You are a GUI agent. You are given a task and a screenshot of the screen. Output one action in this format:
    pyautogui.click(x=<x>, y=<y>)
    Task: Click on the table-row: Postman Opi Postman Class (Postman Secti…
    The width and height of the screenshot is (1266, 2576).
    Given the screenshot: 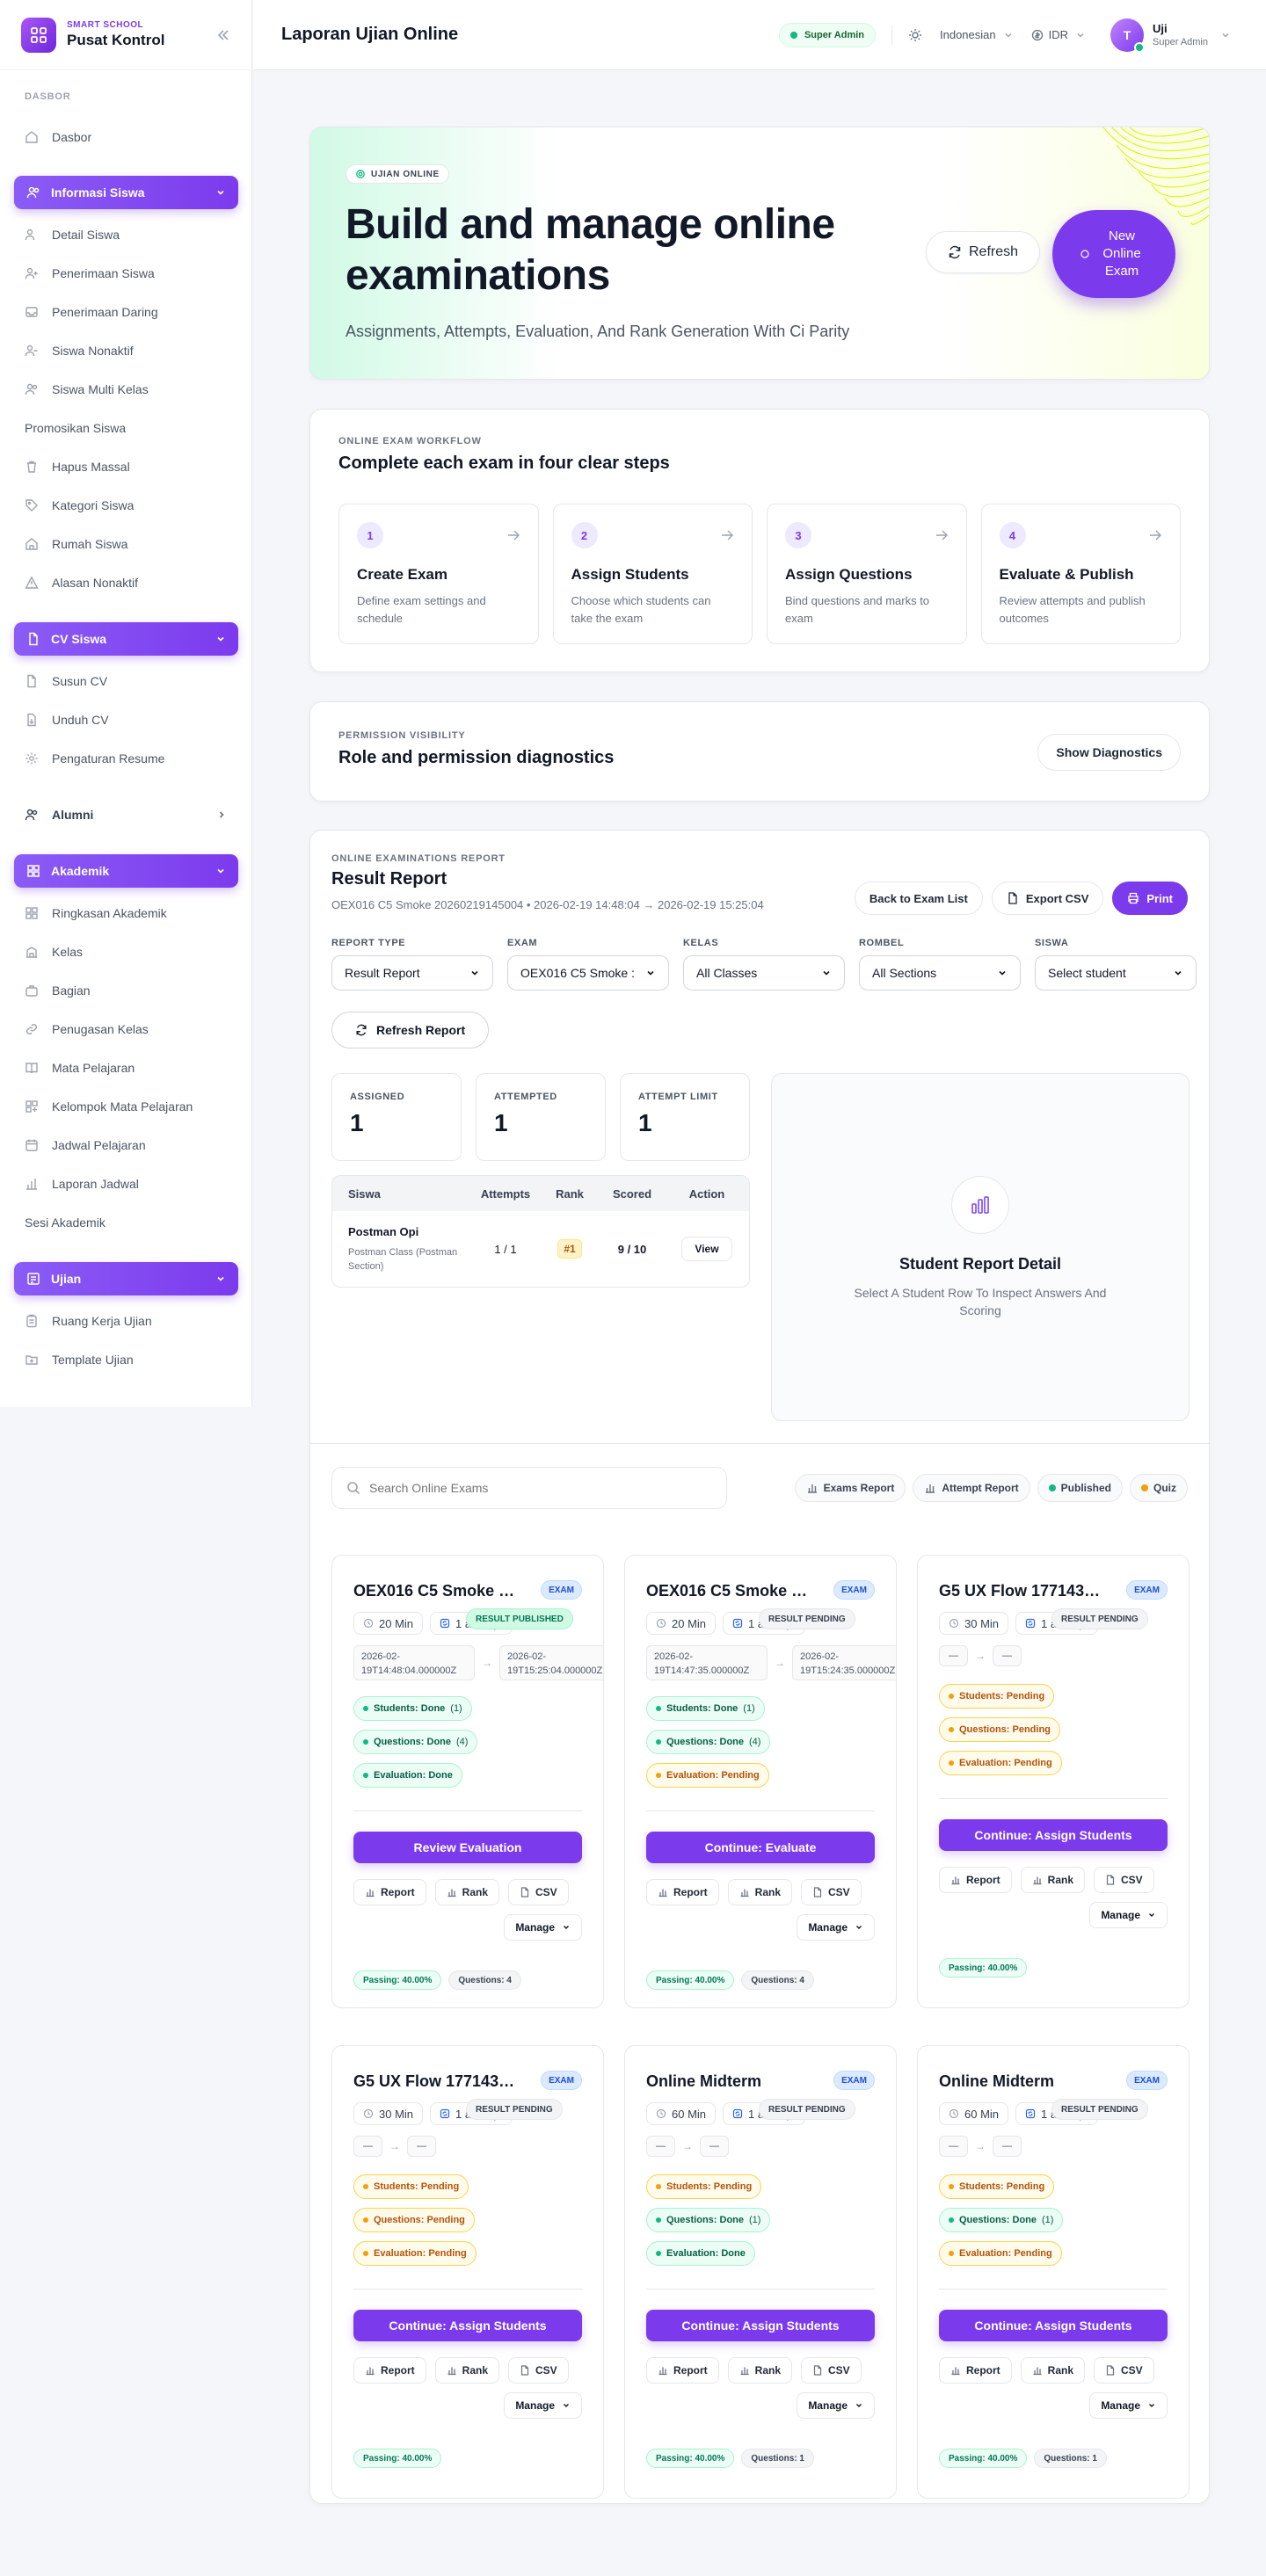 What is the action you would take?
    pyautogui.click(x=540, y=1249)
    